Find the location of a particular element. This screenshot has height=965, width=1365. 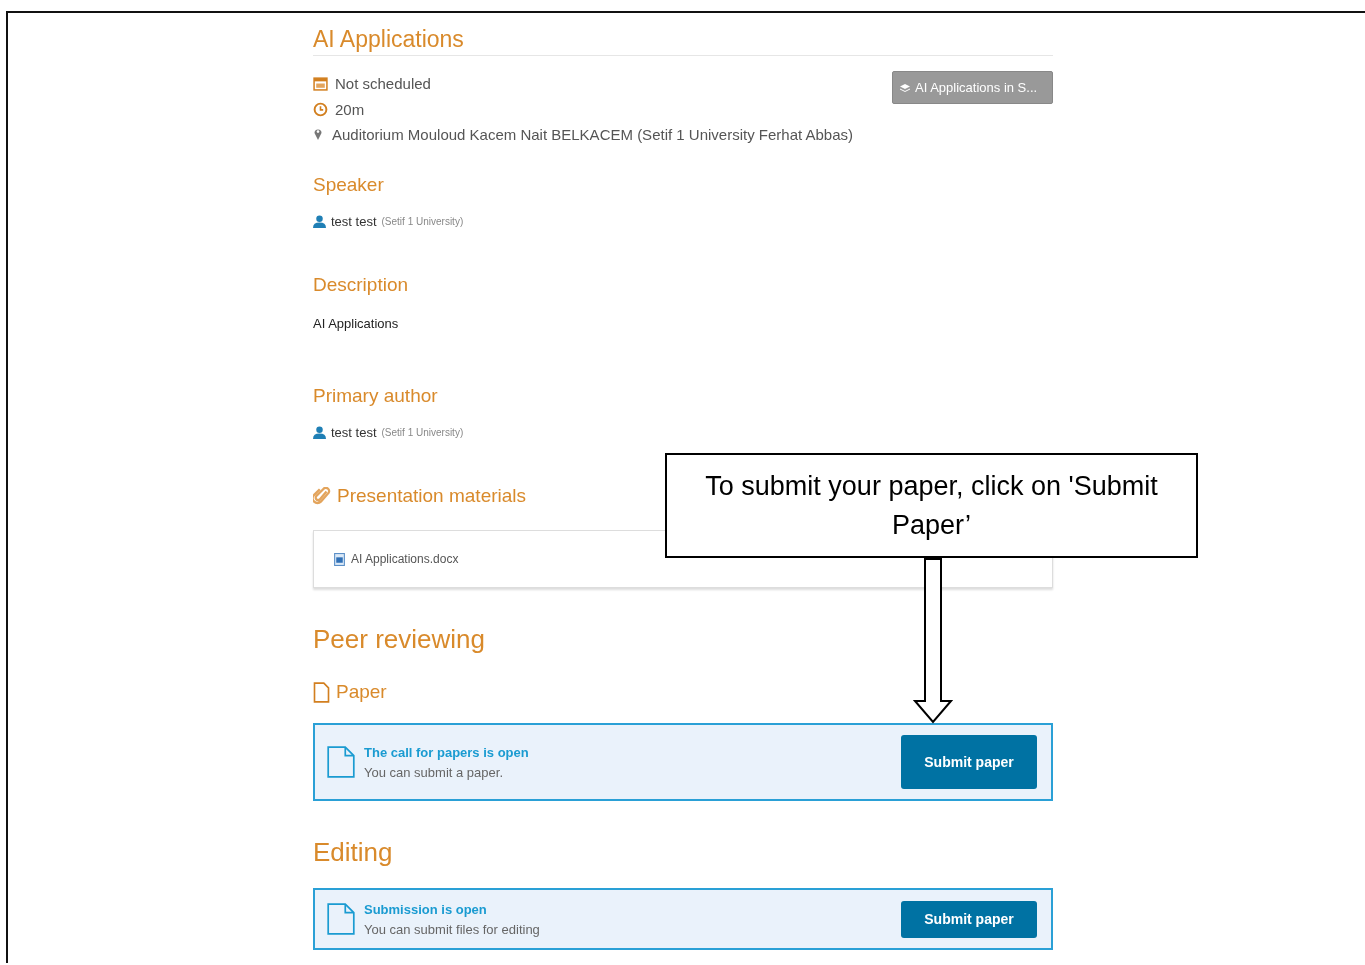

section-heading: Speaker is located at coordinates (349, 185).